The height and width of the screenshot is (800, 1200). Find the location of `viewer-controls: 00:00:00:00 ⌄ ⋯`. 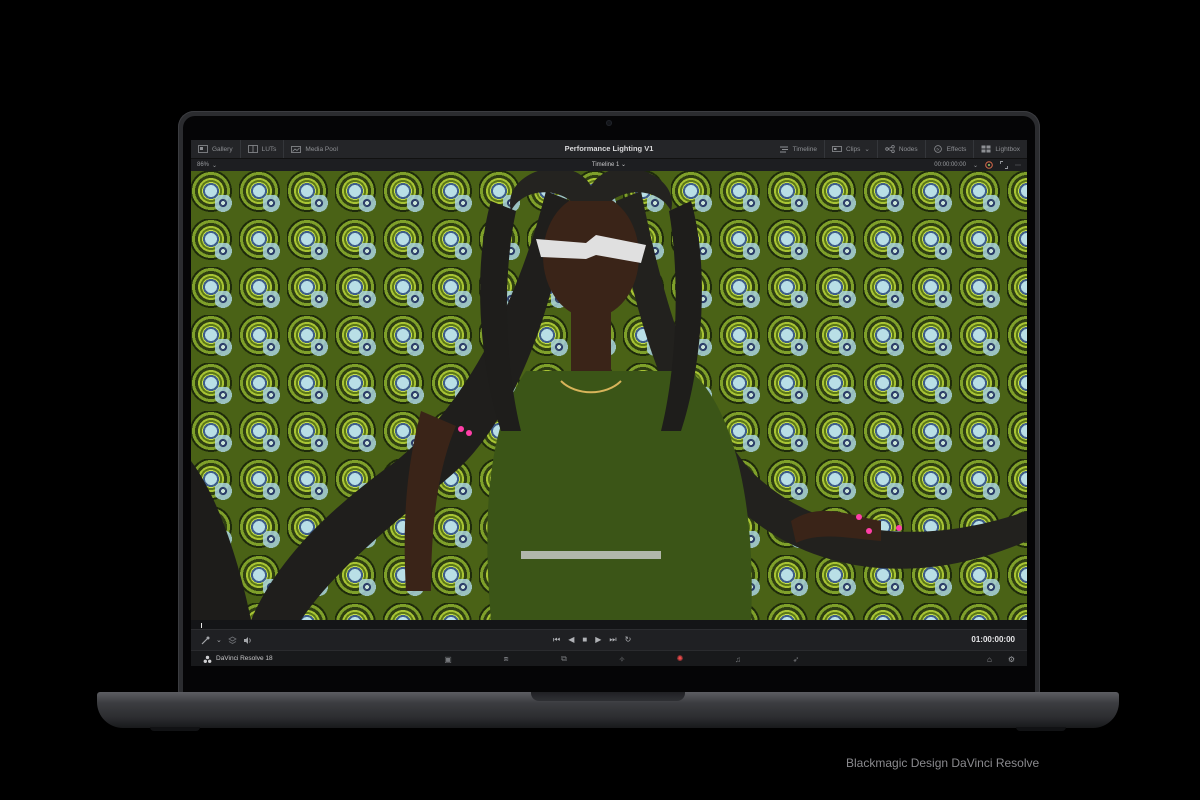

viewer-controls: 00:00:00:00 ⌄ ⋯ is located at coordinates (977, 165).